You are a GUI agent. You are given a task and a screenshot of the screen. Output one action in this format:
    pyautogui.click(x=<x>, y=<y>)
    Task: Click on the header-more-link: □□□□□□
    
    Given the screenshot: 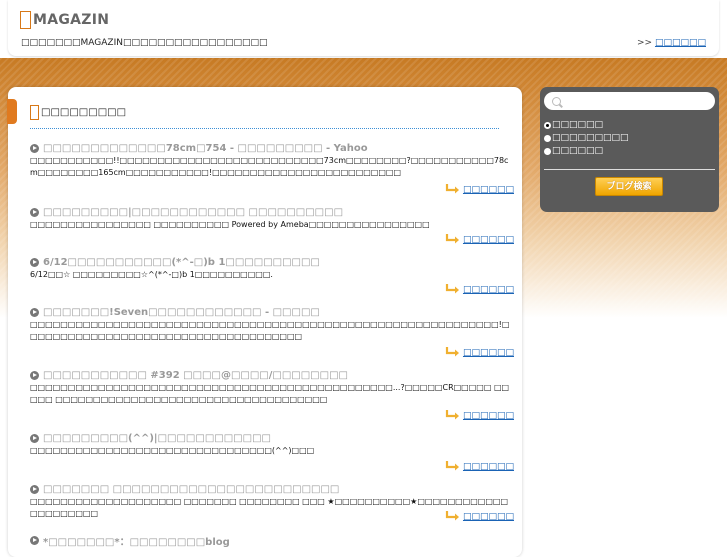 What is the action you would take?
    pyautogui.click(x=680, y=43)
    